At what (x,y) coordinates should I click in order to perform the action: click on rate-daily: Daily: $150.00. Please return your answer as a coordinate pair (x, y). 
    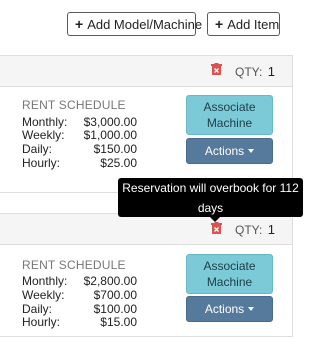
    Looking at the image, I should click on (79, 149).